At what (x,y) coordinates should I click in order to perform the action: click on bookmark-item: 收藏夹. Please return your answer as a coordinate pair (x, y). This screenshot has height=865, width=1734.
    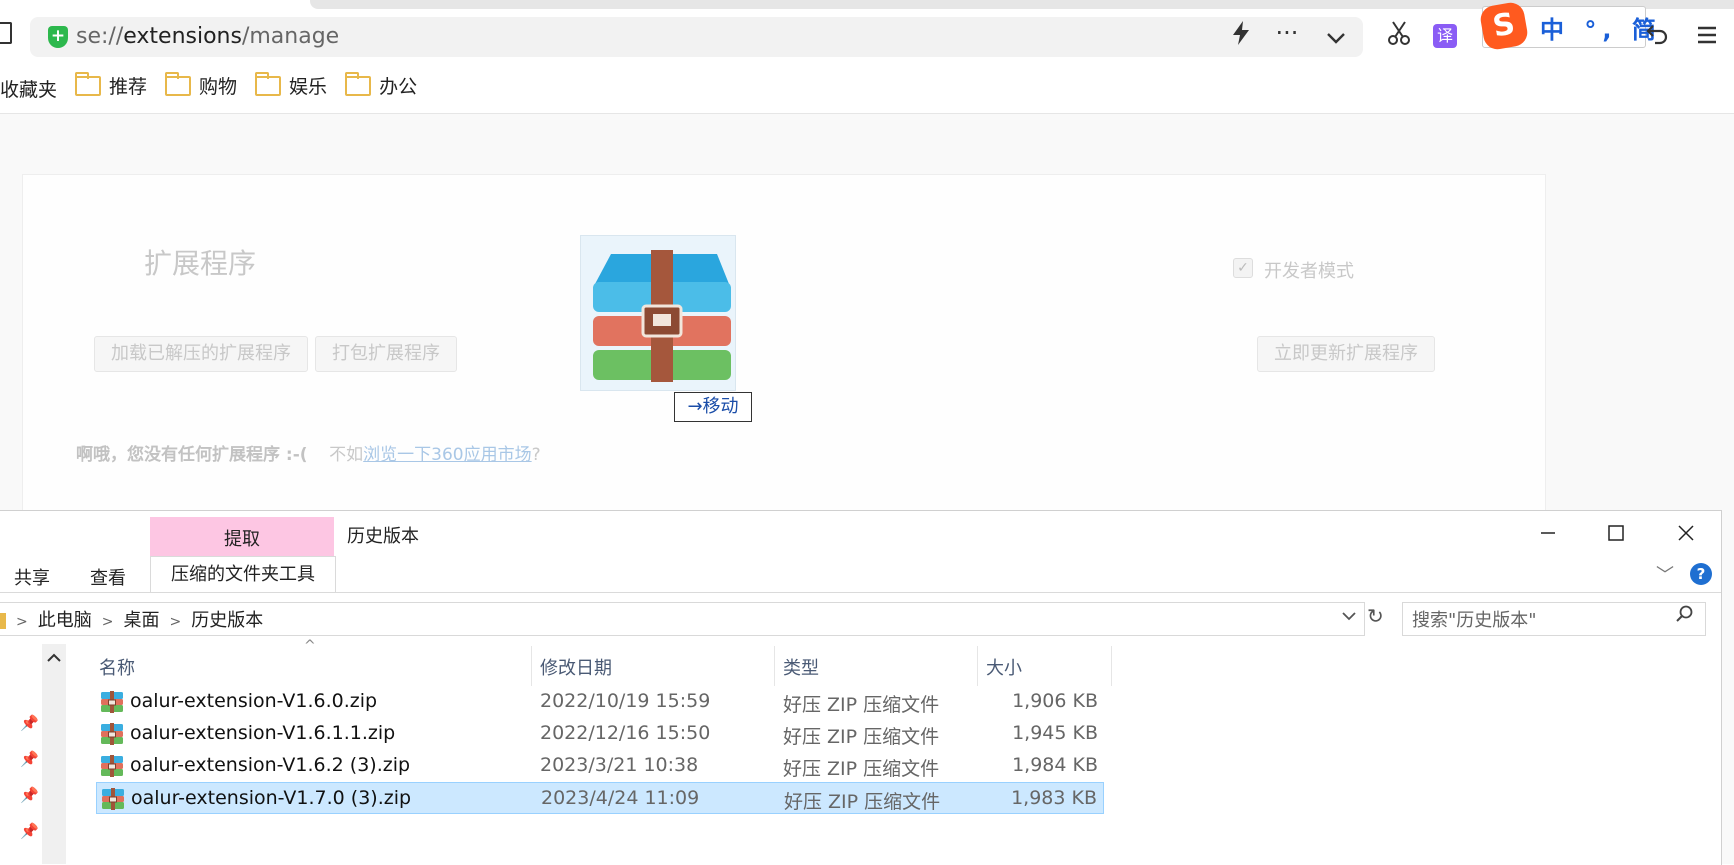
    Looking at the image, I should click on (28, 88).